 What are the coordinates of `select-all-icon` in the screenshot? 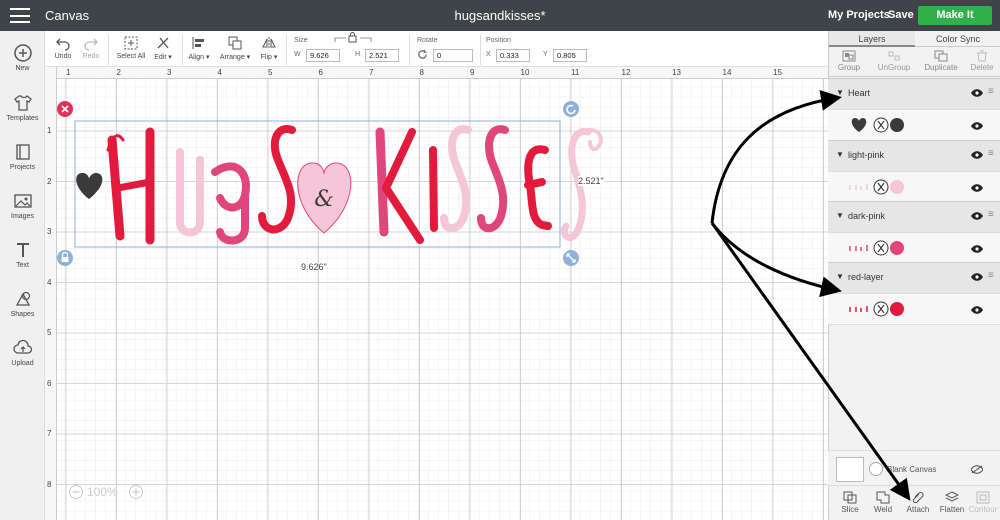 It's located at (131, 43).